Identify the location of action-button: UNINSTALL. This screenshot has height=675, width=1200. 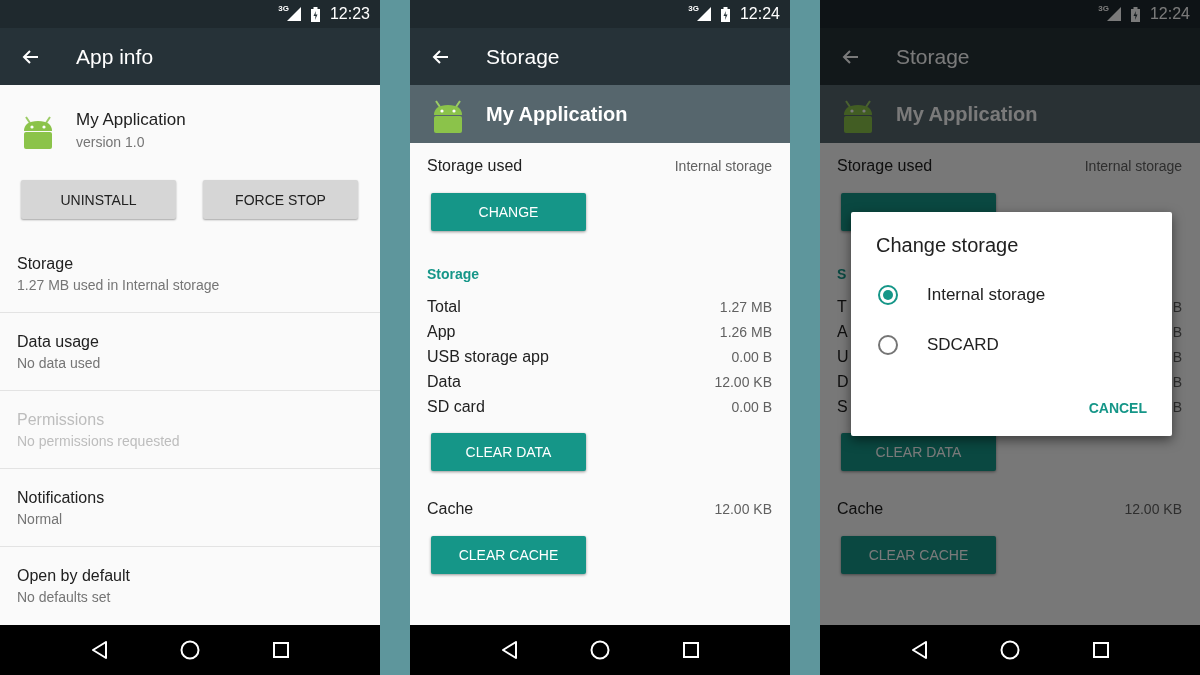
(98, 199).